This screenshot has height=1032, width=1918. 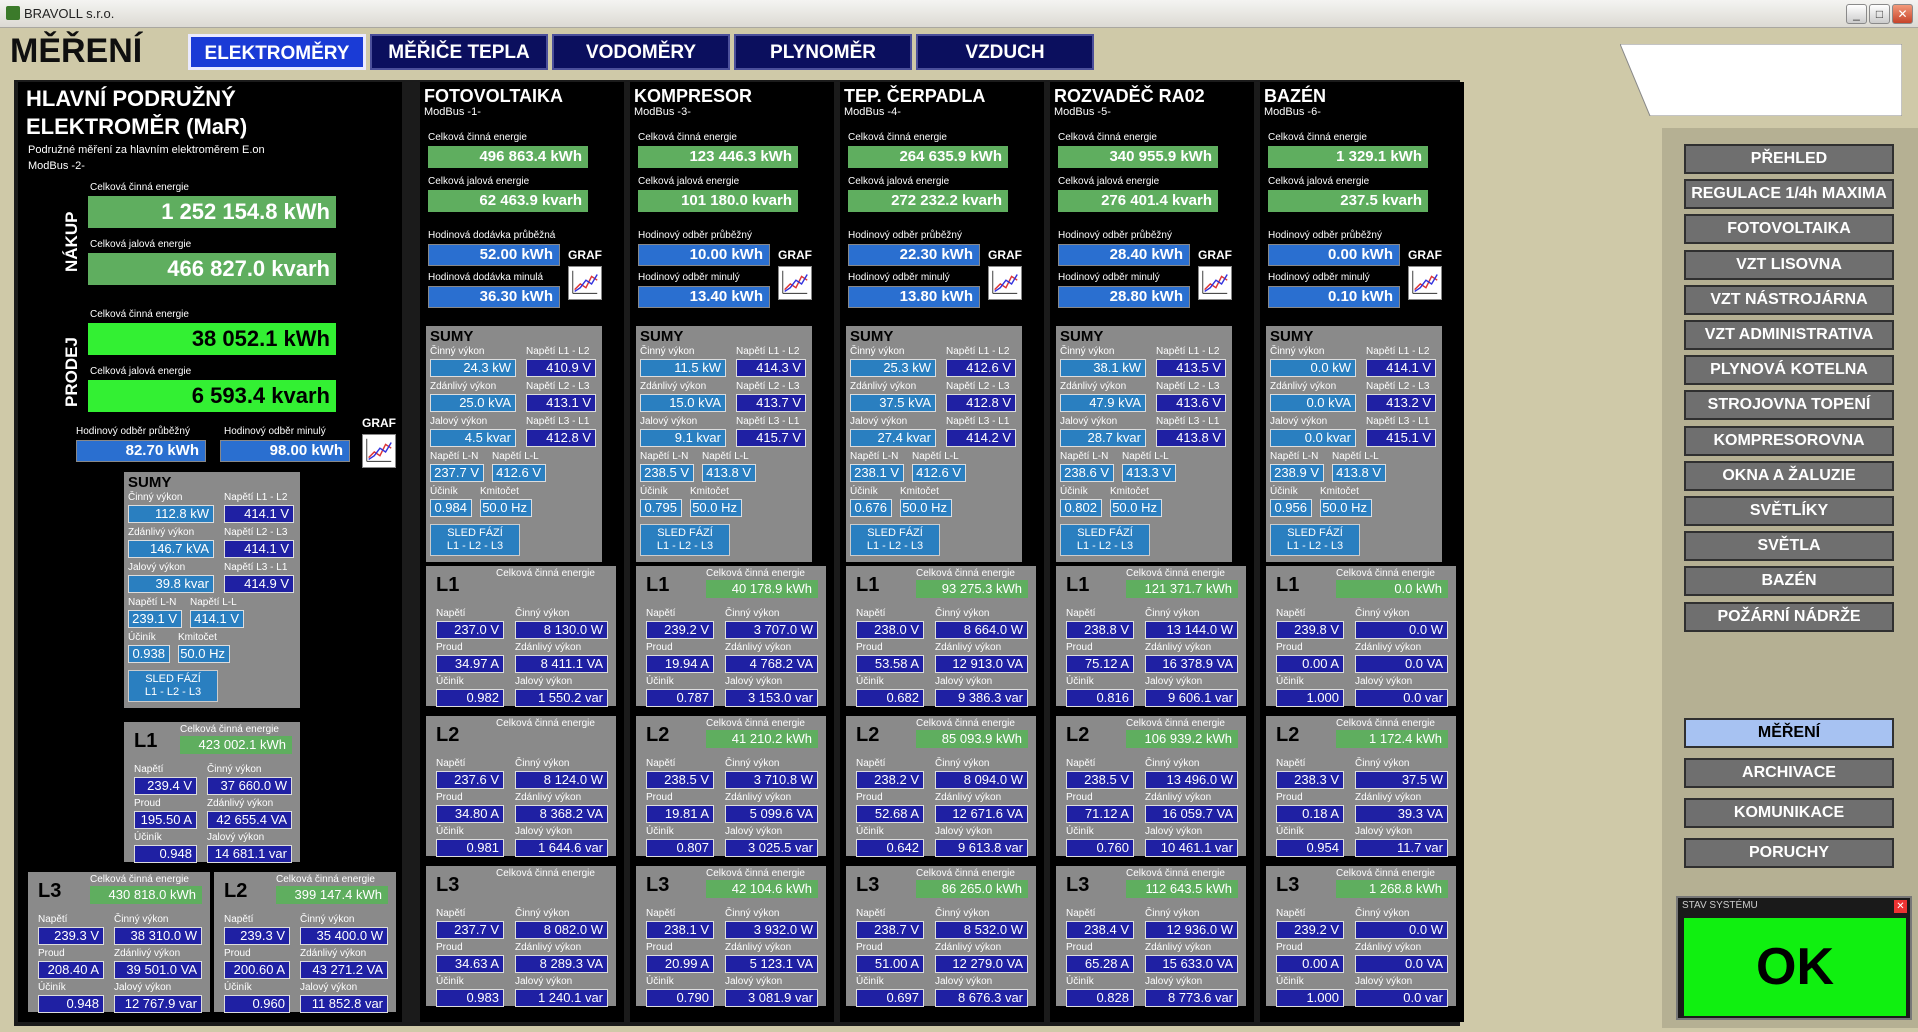 What do you see at coordinates (1789, 475) in the screenshot?
I see `nav-9: OKNA A ŽALUZIE` at bounding box center [1789, 475].